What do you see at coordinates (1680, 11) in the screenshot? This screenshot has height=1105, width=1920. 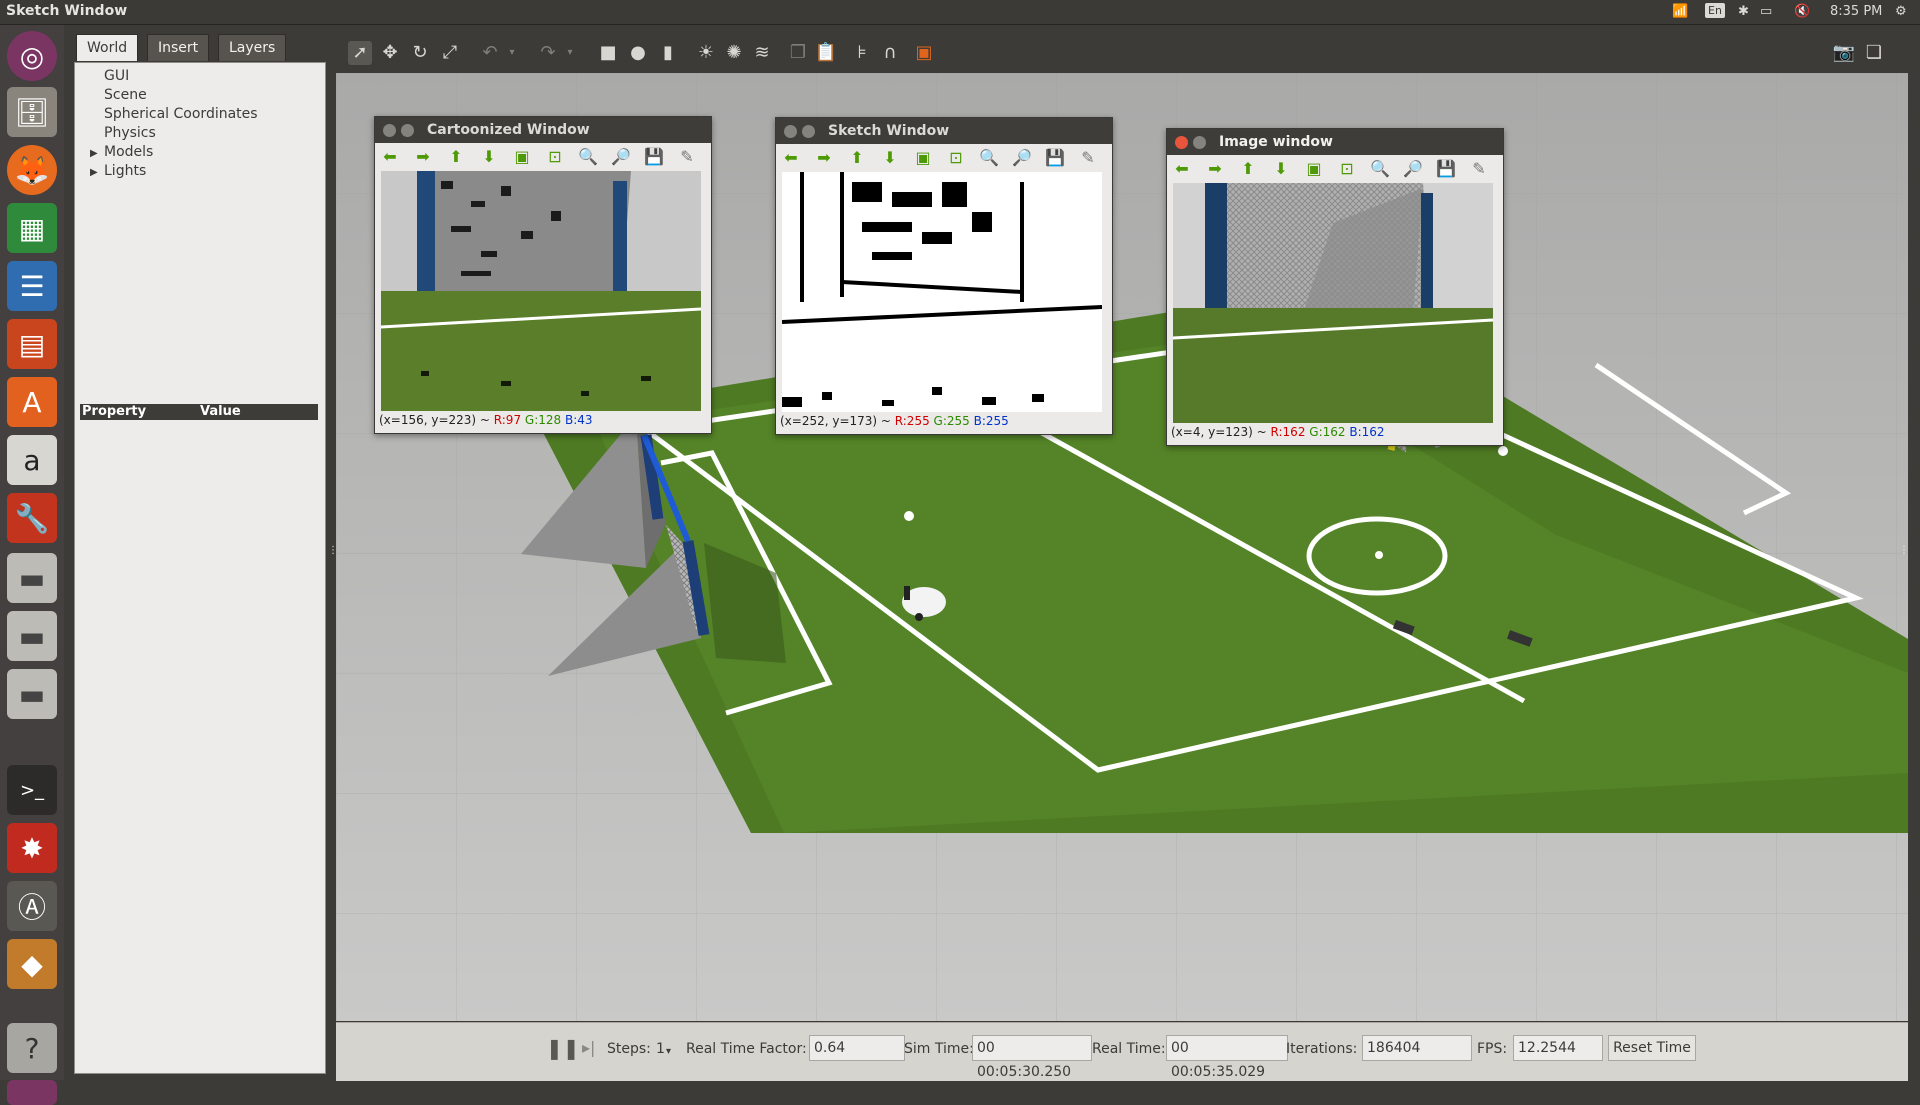 I see `wifi-icon: 📶` at bounding box center [1680, 11].